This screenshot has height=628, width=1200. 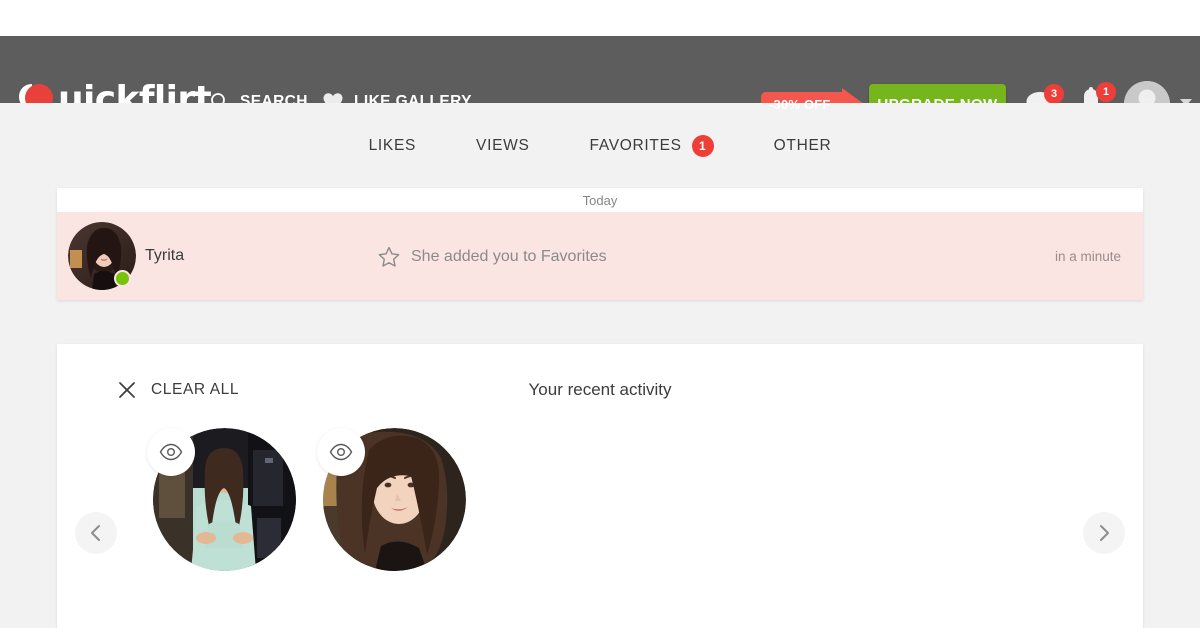 What do you see at coordinates (509, 256) in the screenshot?
I see `notification-message-text: She added you to Favorites` at bounding box center [509, 256].